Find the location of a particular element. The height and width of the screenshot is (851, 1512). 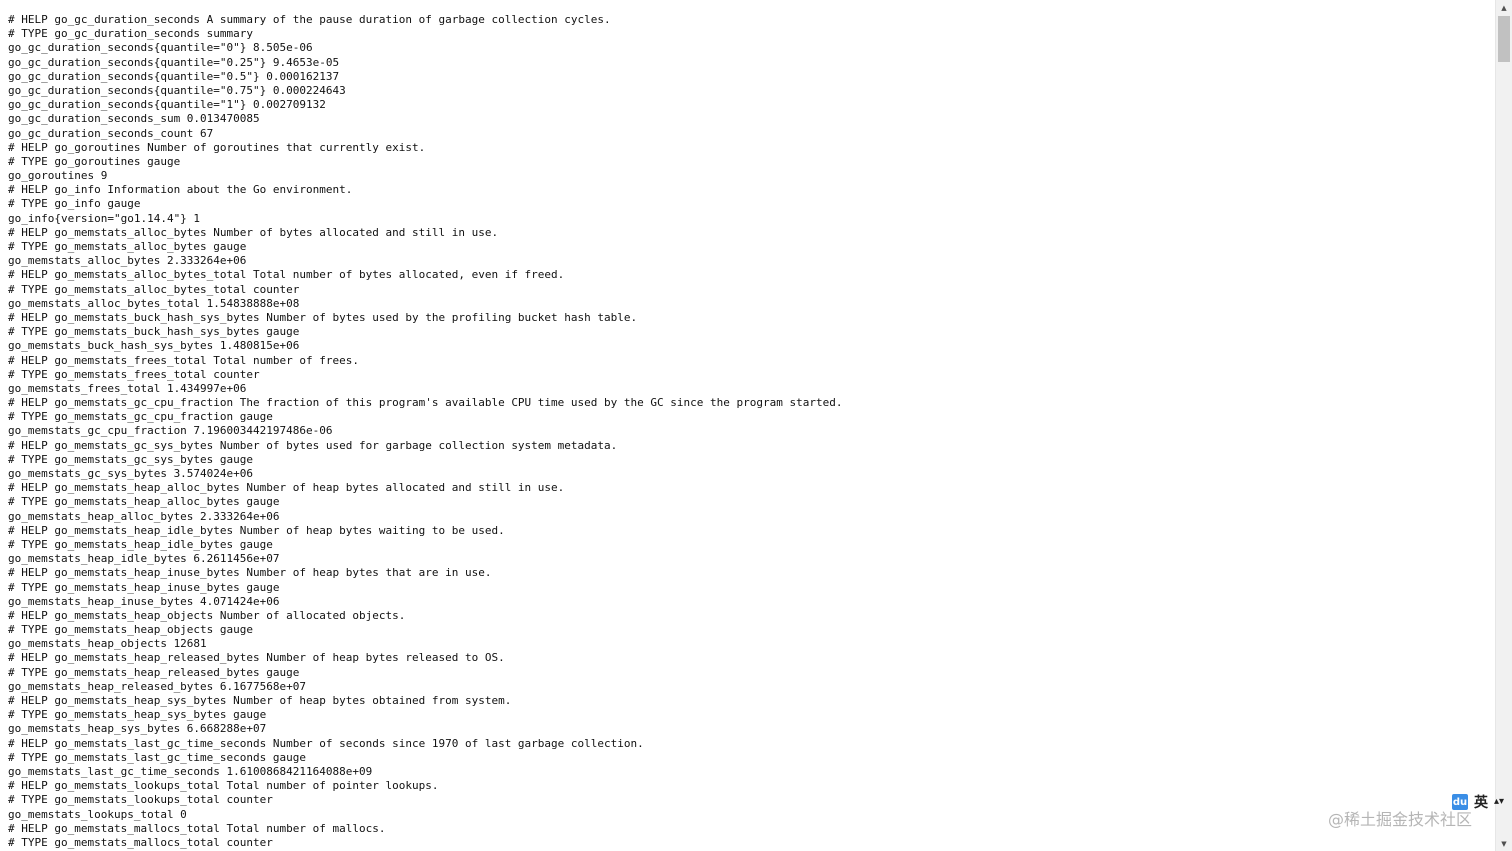

type-line: # TYPE go_memstats_alloc_bytes gauge is located at coordinates (127, 246).